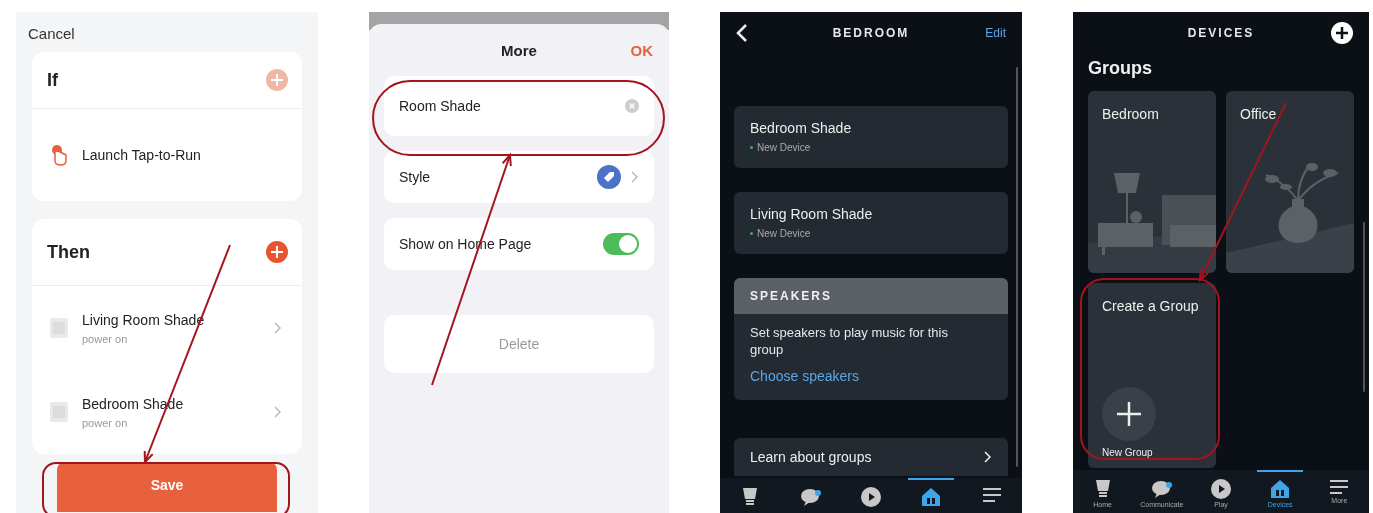 Image resolution: width=1373 pixels, height=513 pixels. What do you see at coordinates (801, 128) in the screenshot?
I see `device-name: Bedroom Shade` at bounding box center [801, 128].